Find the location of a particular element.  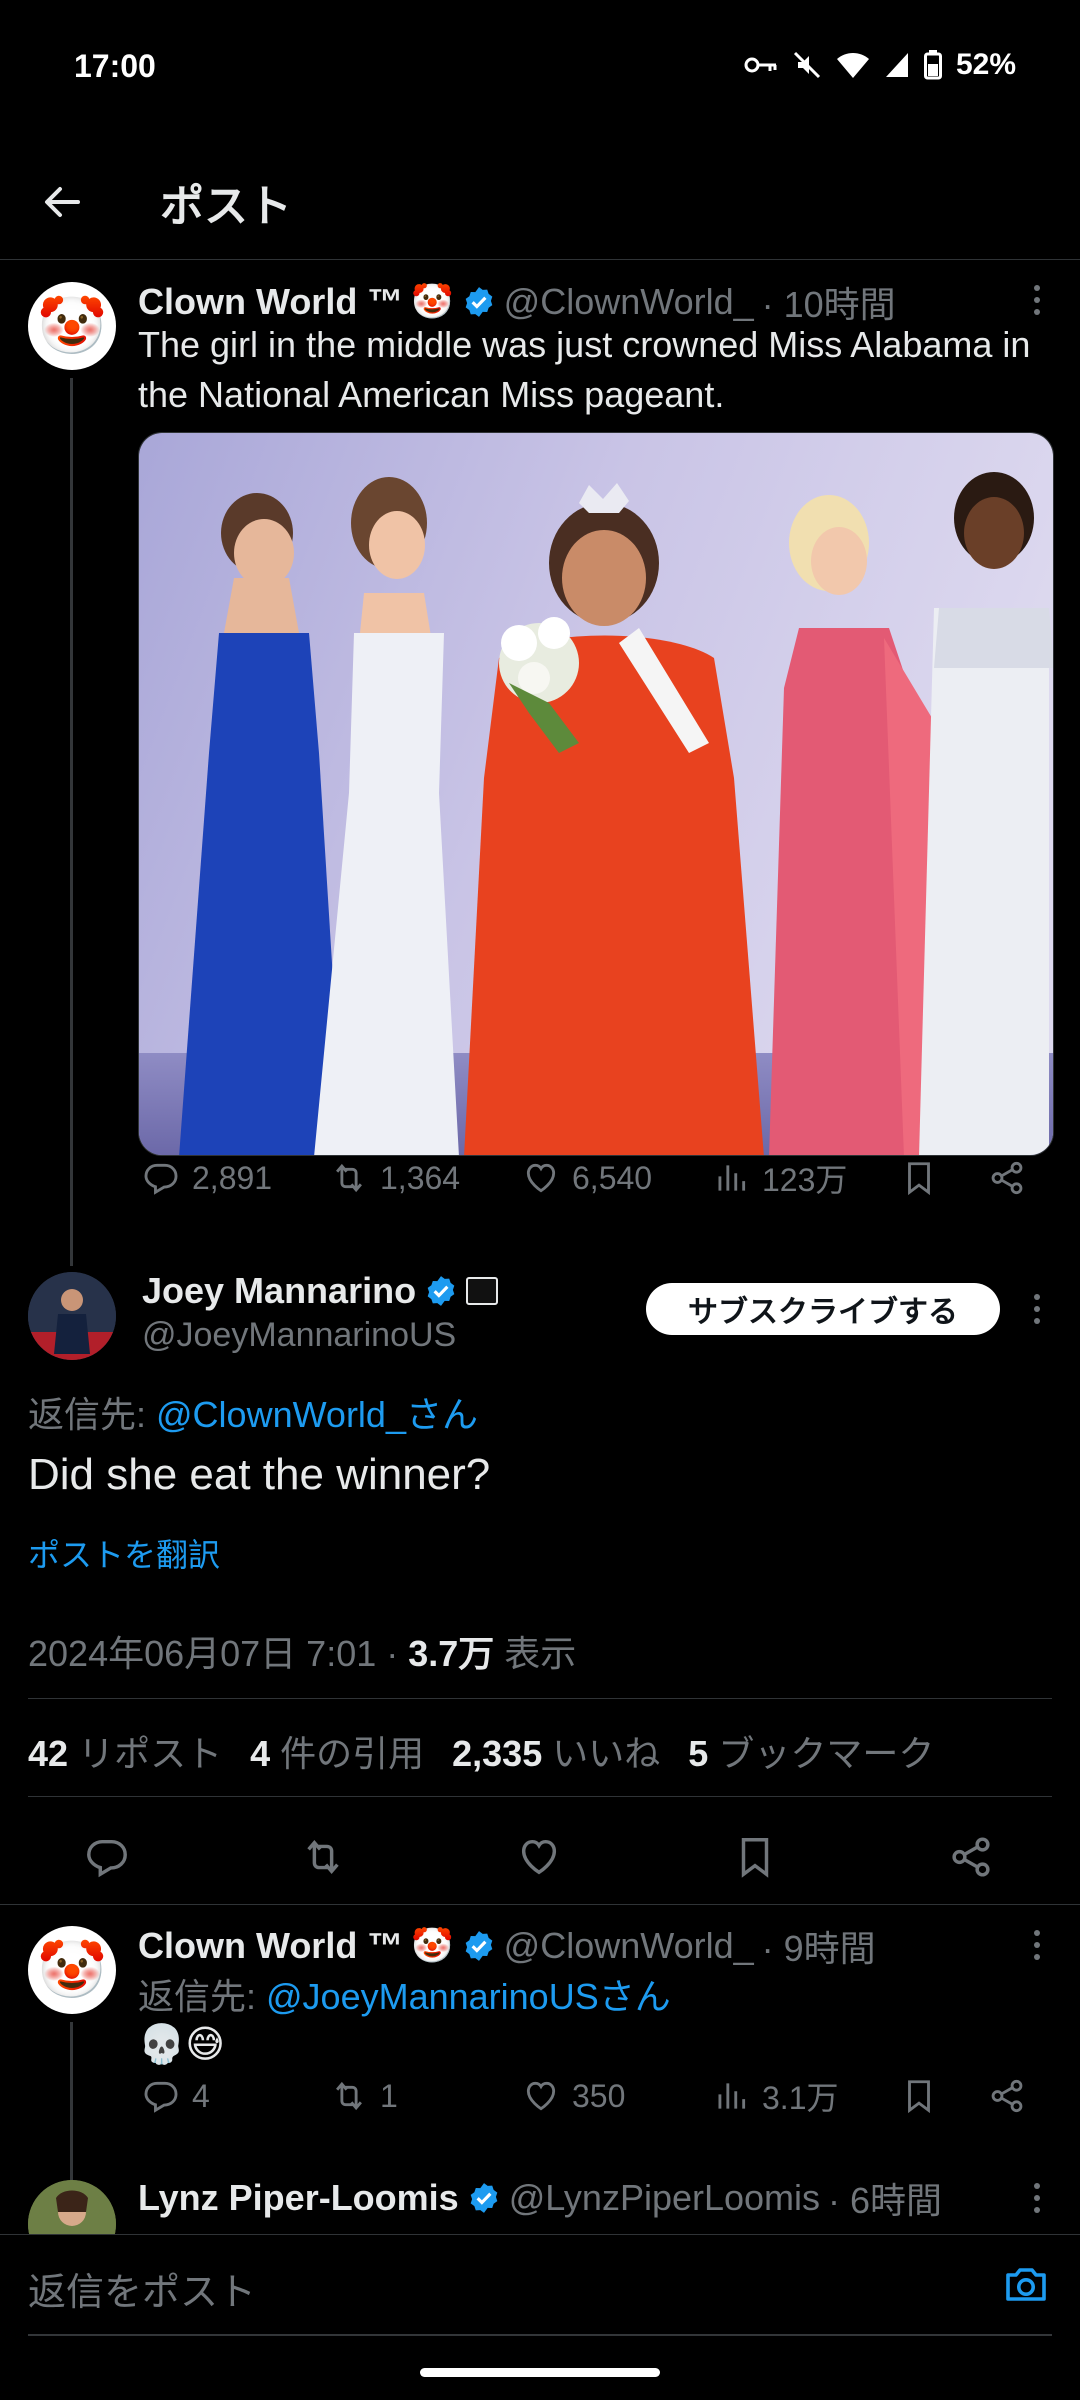

reposts-label: リポスト is located at coordinates (150, 1753).